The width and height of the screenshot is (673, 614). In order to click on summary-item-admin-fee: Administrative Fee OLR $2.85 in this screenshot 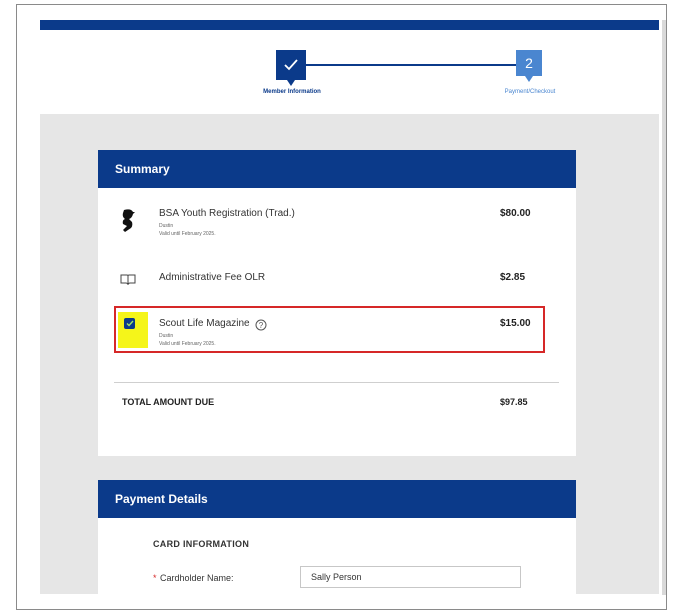, I will do `click(337, 278)`.